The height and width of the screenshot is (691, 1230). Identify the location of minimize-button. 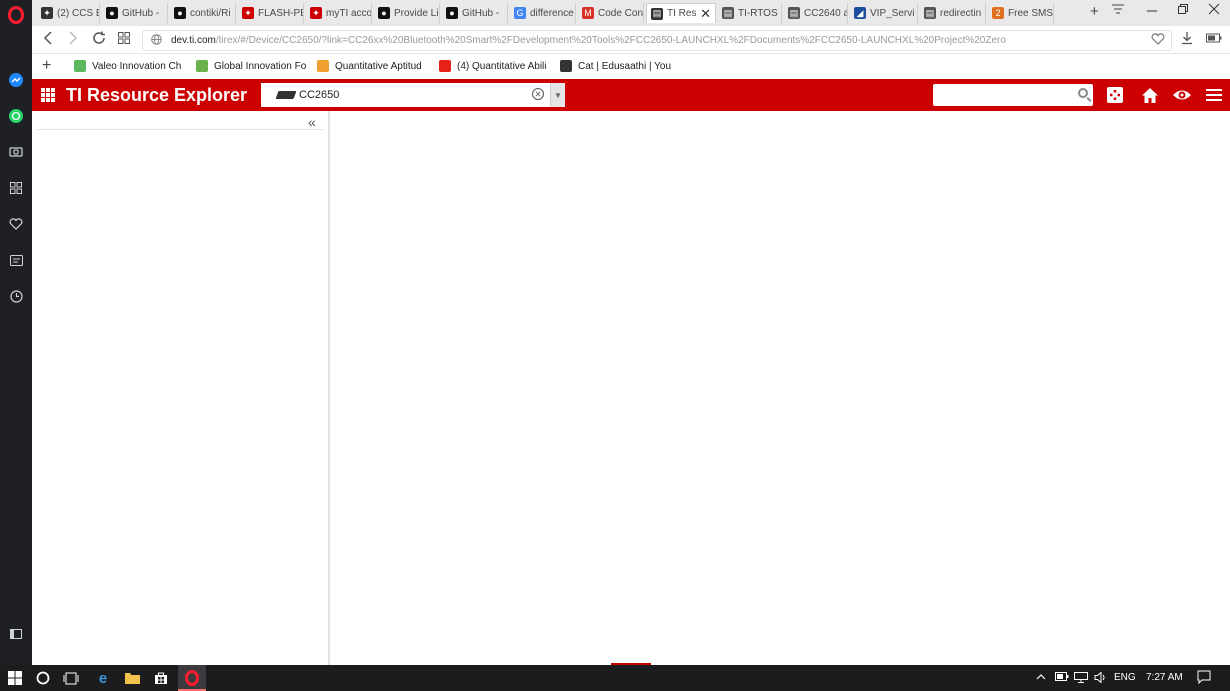
(1152, 10).